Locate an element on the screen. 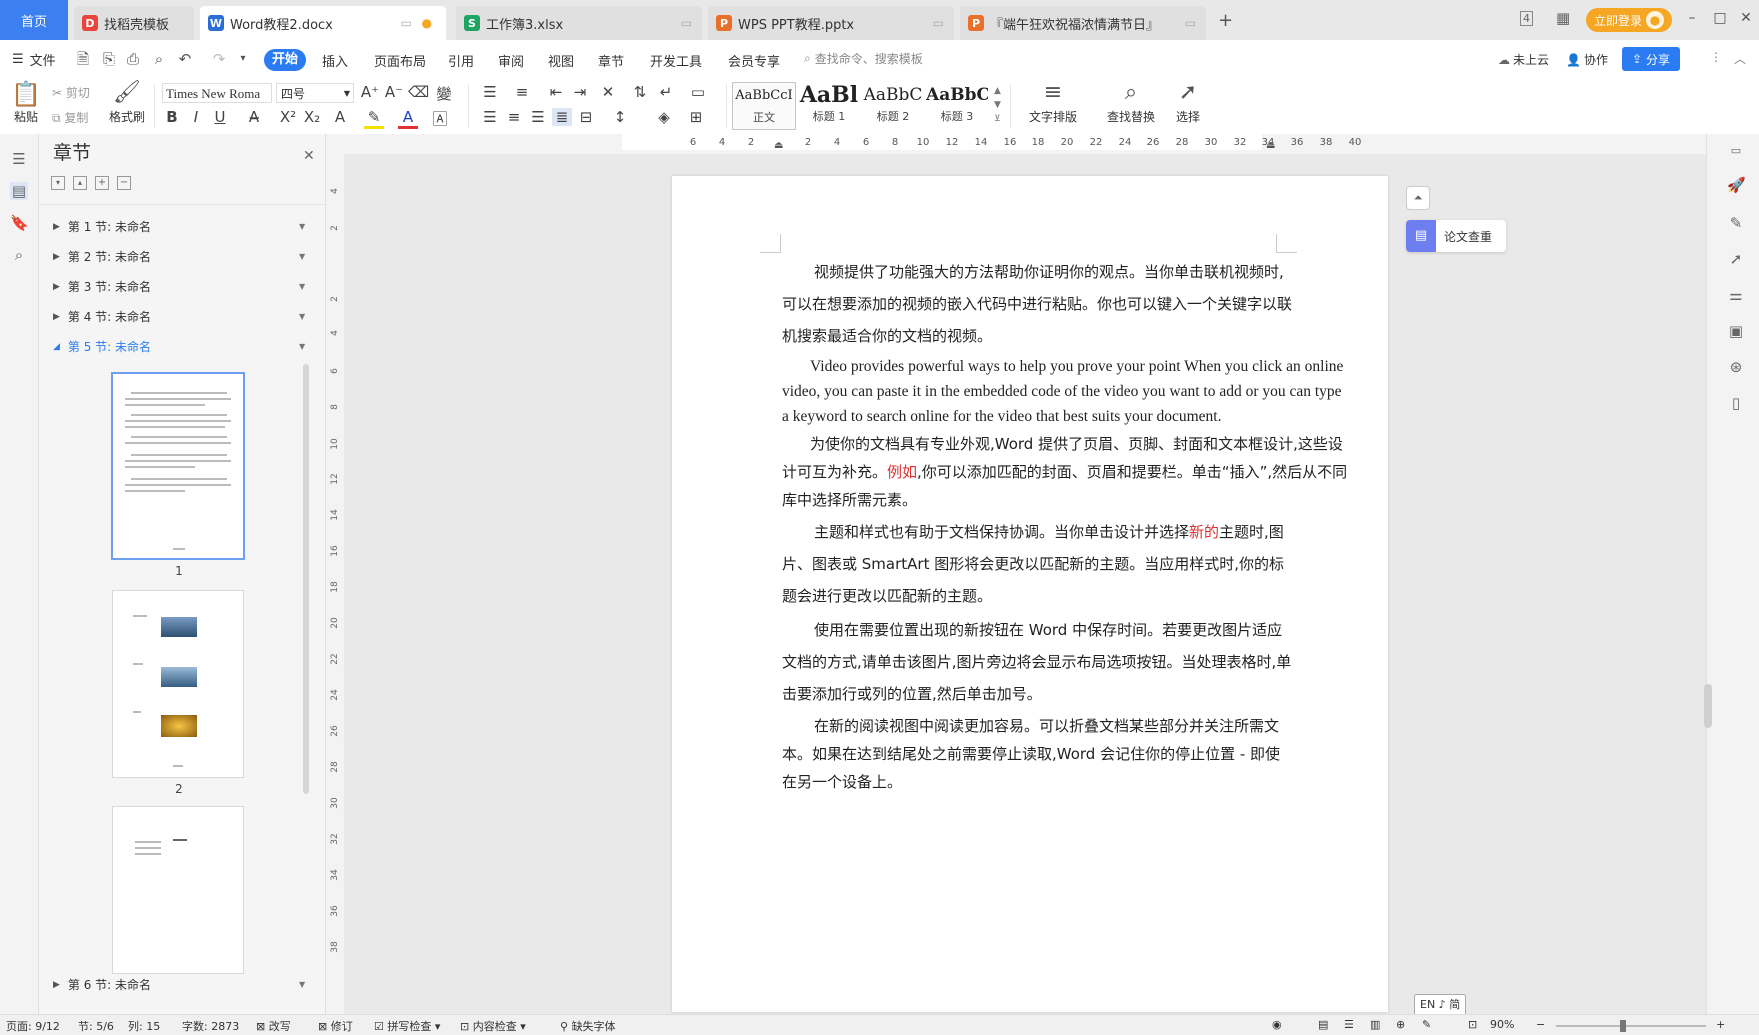 The width and height of the screenshot is (1759, 1035). page-view-icon: ▤ is located at coordinates (1323, 1024).